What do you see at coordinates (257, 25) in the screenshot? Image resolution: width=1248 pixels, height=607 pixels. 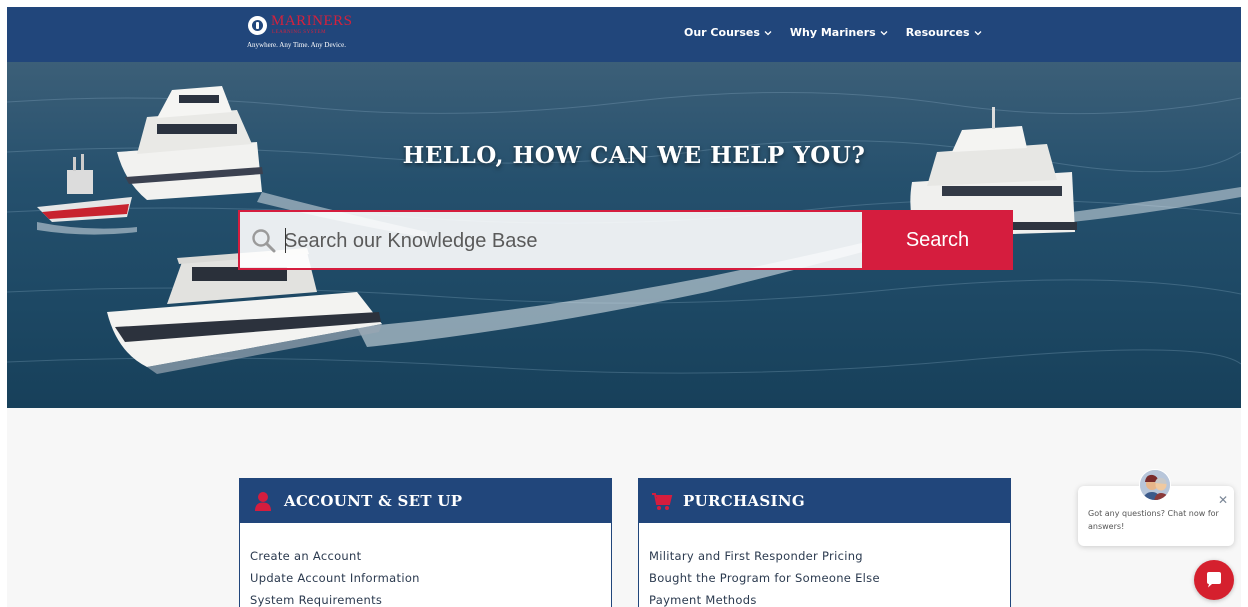 I see `lighthouse-logo-icon` at bounding box center [257, 25].